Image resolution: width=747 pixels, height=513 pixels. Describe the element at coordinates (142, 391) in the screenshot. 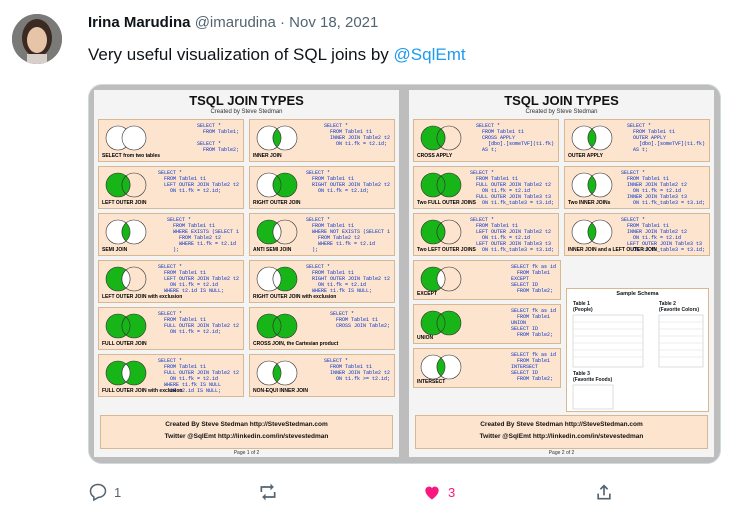

I see `page1-caption: FULL OUTER JOIN with exclusion` at that location.